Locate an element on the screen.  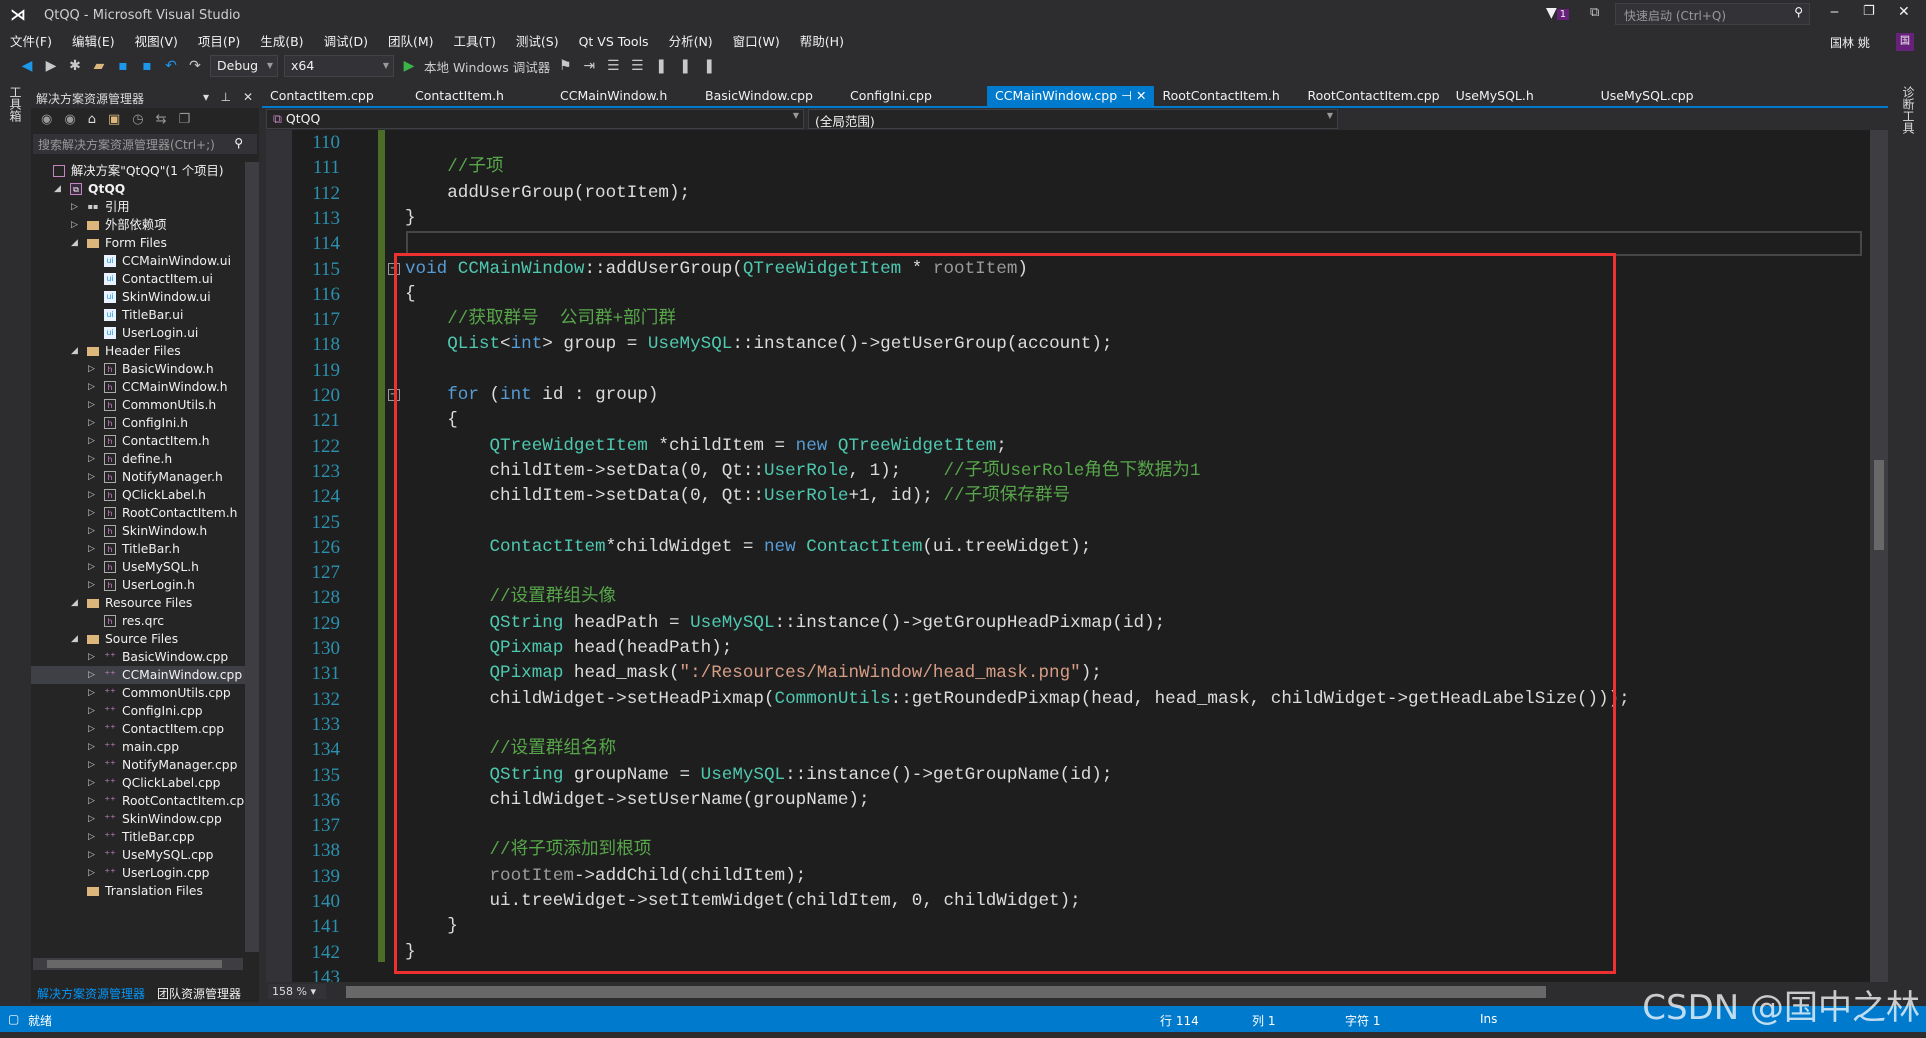
tree-item: ▷ h RootContactItem.h is located at coordinates (138, 513).